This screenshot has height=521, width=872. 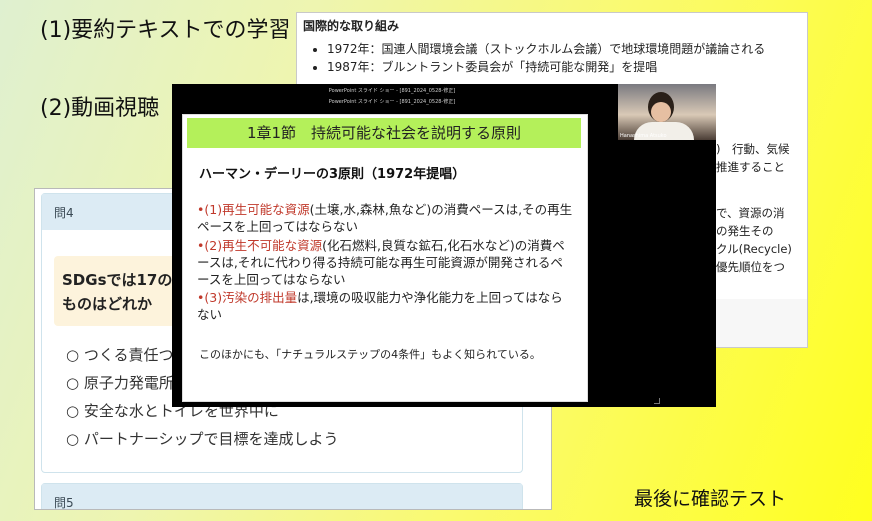 What do you see at coordinates (710, 499) in the screenshot?
I see `label-test: 最後に確認テスト` at bounding box center [710, 499].